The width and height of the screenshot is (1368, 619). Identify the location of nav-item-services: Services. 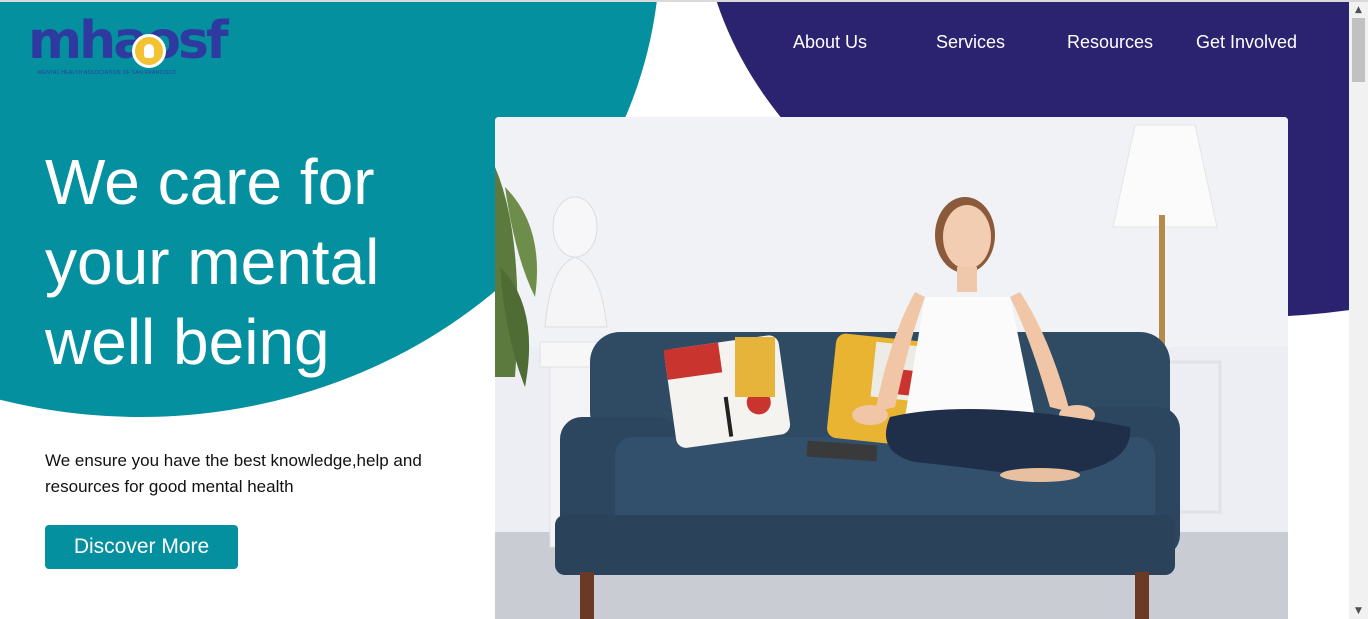
(970, 42).